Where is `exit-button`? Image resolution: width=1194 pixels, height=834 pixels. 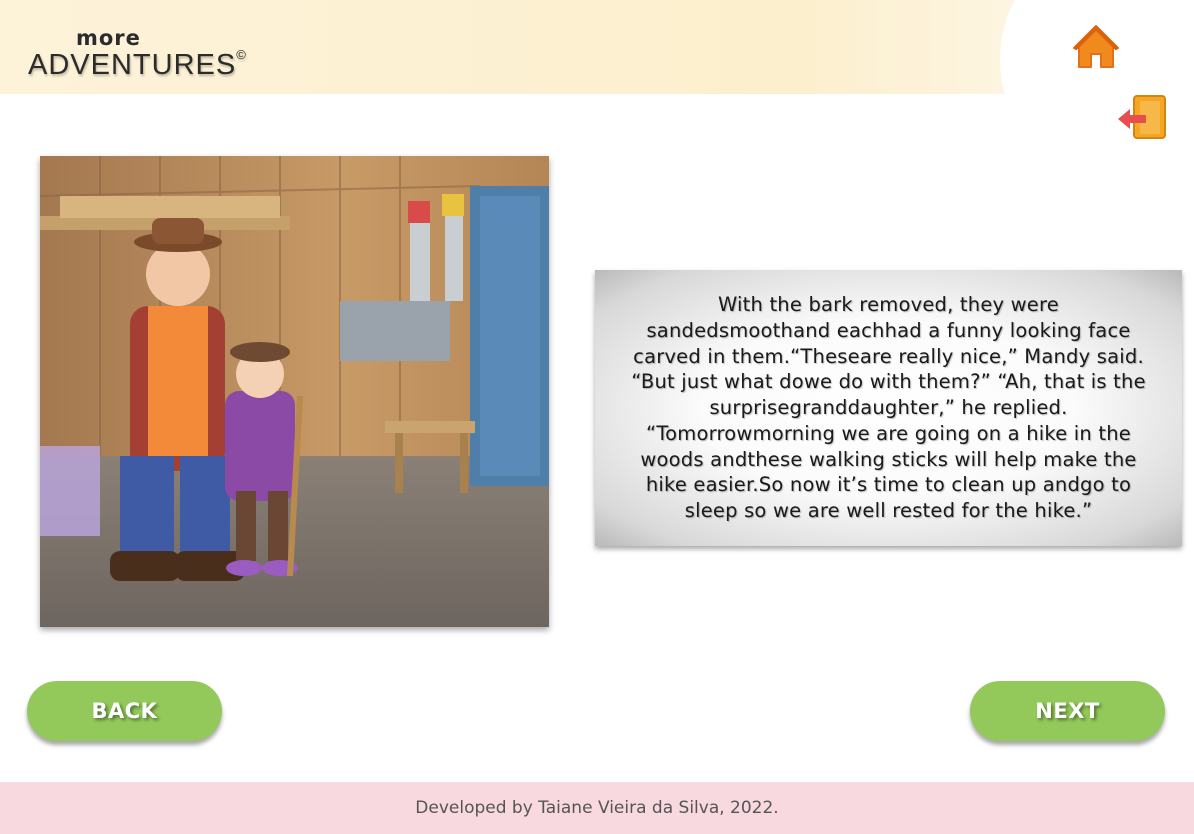 exit-button is located at coordinates (1142, 118).